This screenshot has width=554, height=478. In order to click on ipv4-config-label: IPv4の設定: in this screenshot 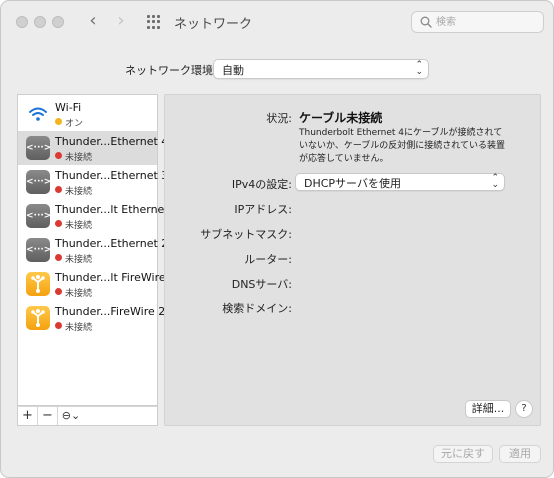, I will do `click(261, 184)`.